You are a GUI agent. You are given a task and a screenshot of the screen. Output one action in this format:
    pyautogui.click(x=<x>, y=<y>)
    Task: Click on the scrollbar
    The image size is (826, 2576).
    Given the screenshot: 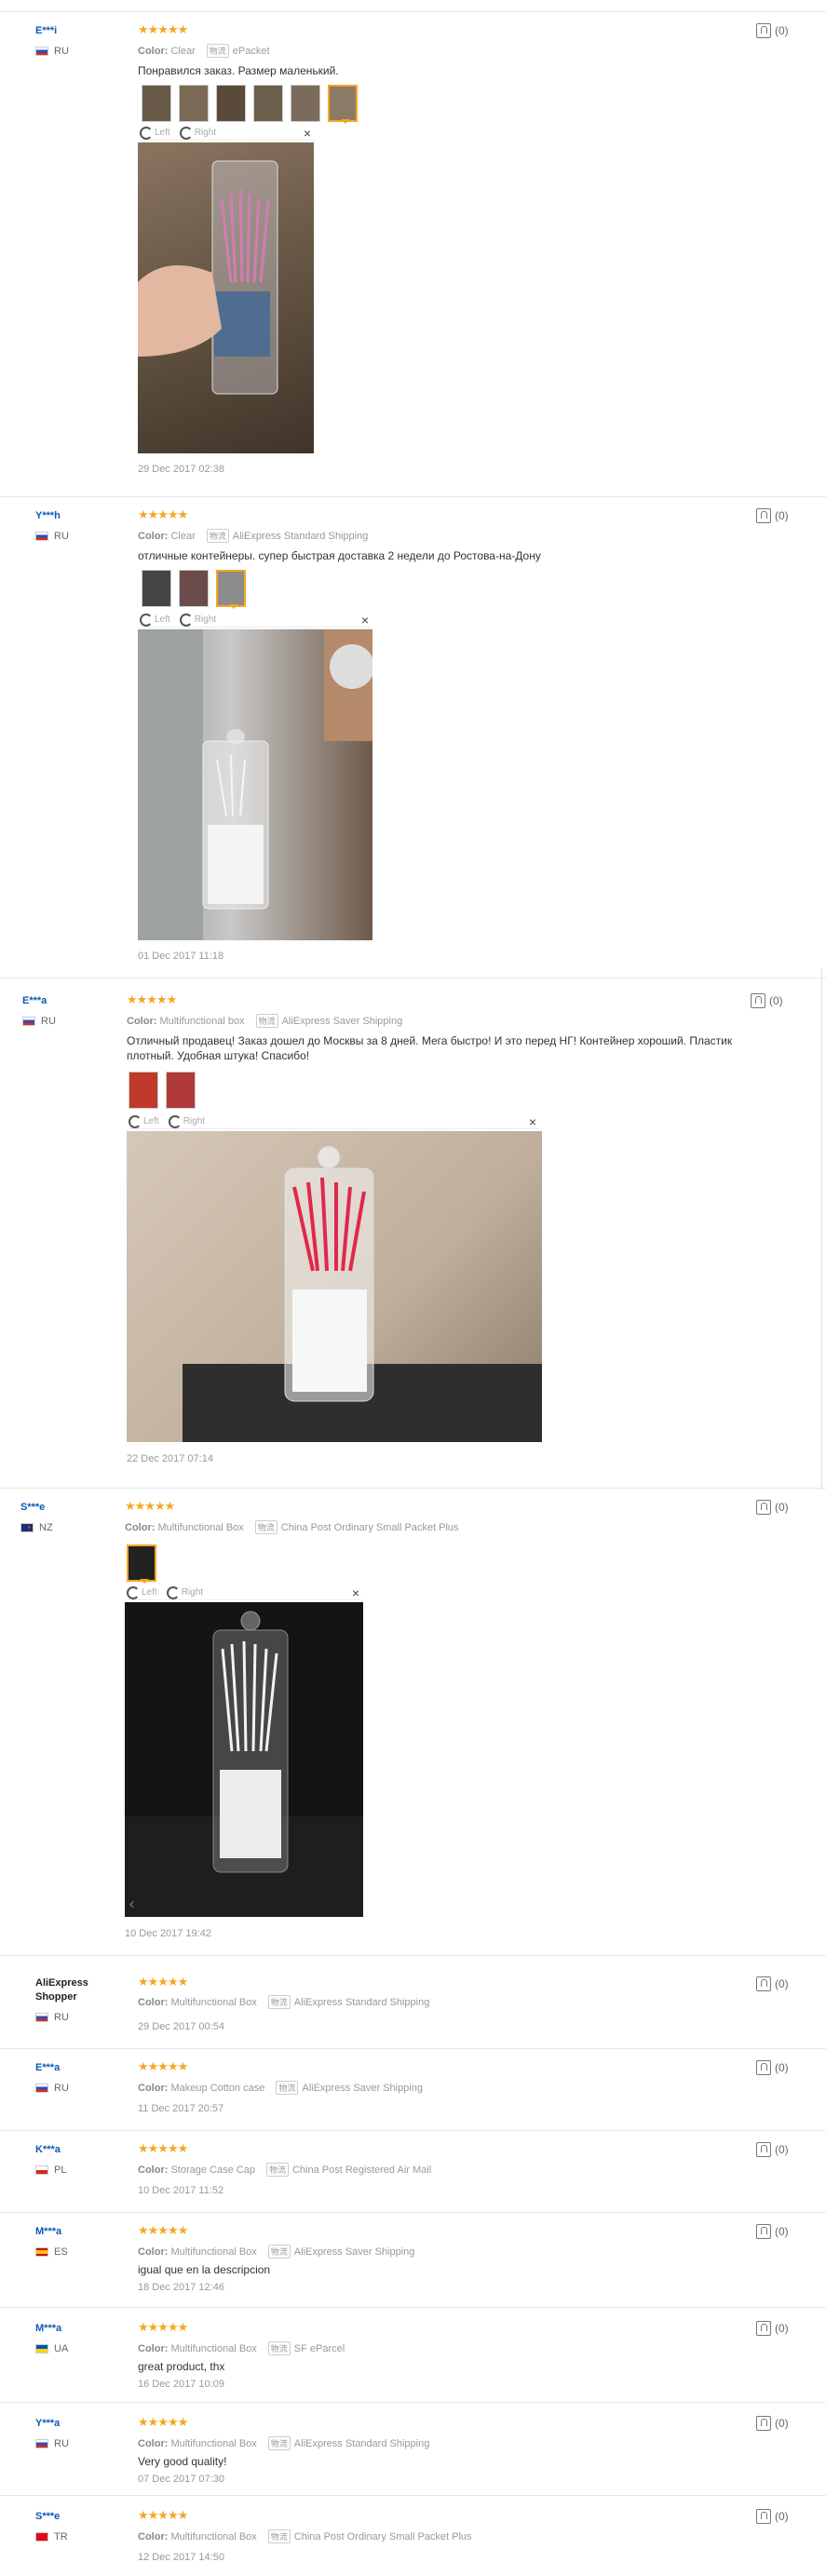 What is the action you would take?
    pyautogui.click(x=821, y=1229)
    